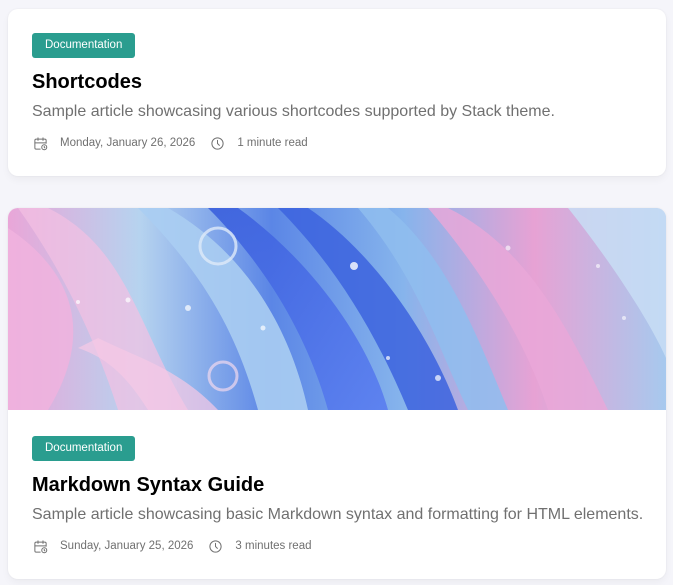  Describe the element at coordinates (337, 546) in the screenshot. I see `article-meta: Sunday, January 25, 2026 3 minutes read` at that location.